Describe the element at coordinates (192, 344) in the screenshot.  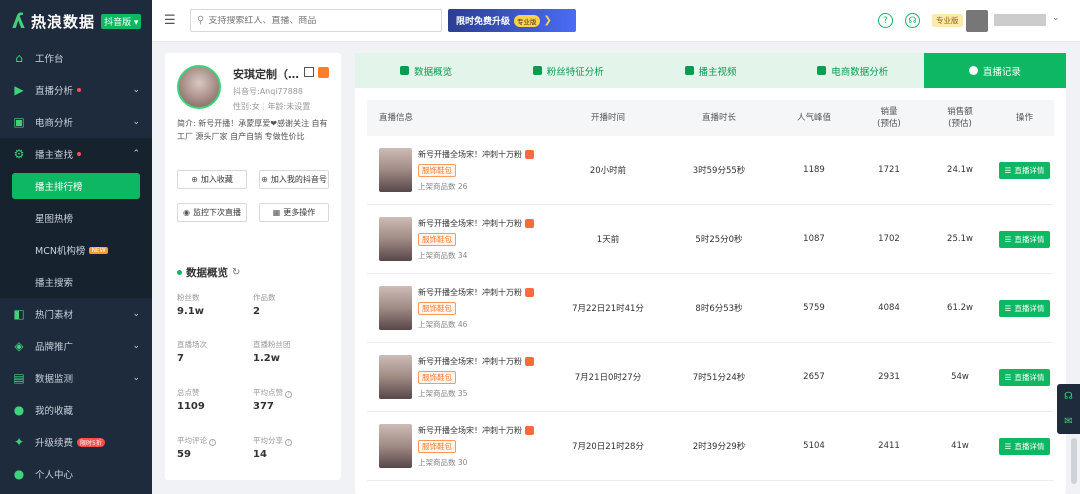
I see `stat-label: 直播场次` at that location.